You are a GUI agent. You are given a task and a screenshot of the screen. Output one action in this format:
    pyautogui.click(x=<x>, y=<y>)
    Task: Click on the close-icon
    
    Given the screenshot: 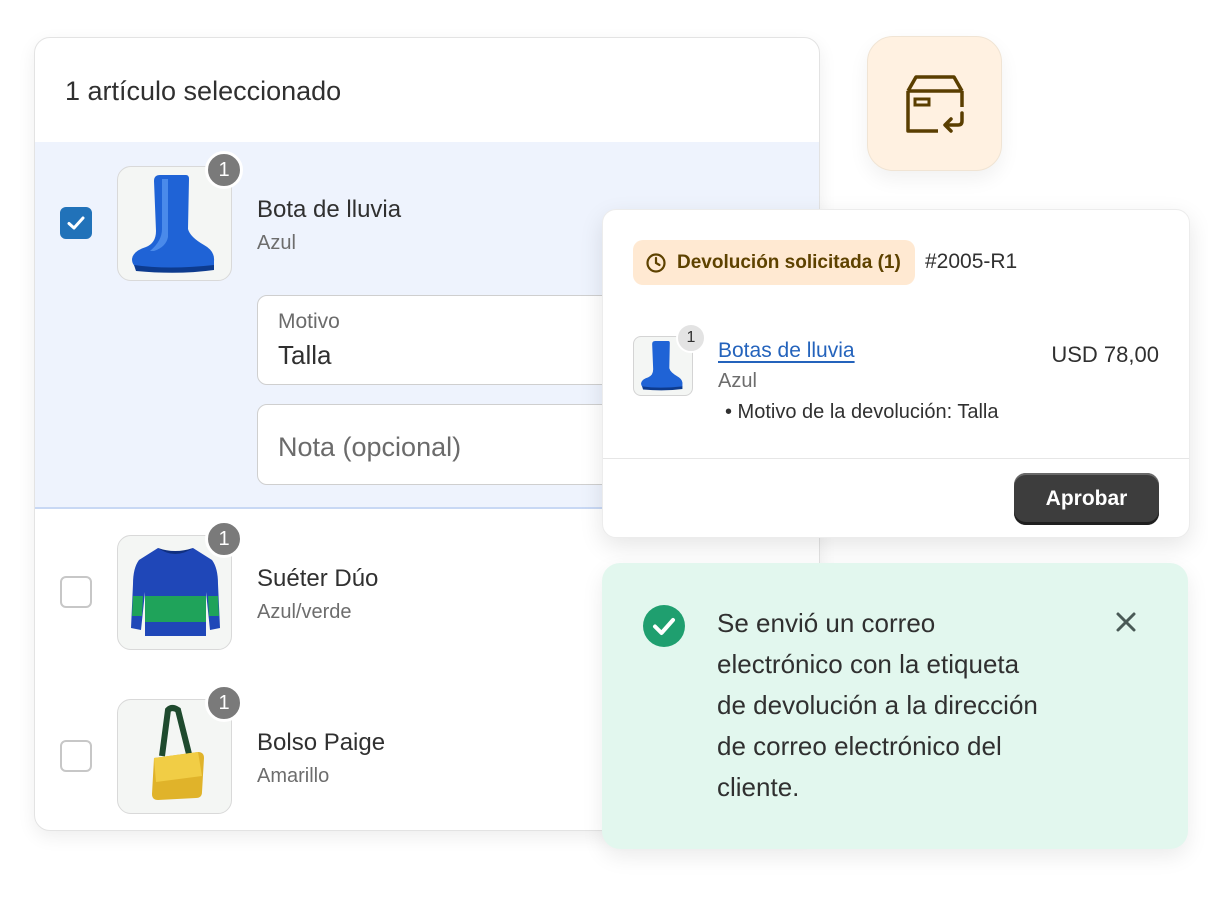 What is the action you would take?
    pyautogui.click(x=1126, y=622)
    